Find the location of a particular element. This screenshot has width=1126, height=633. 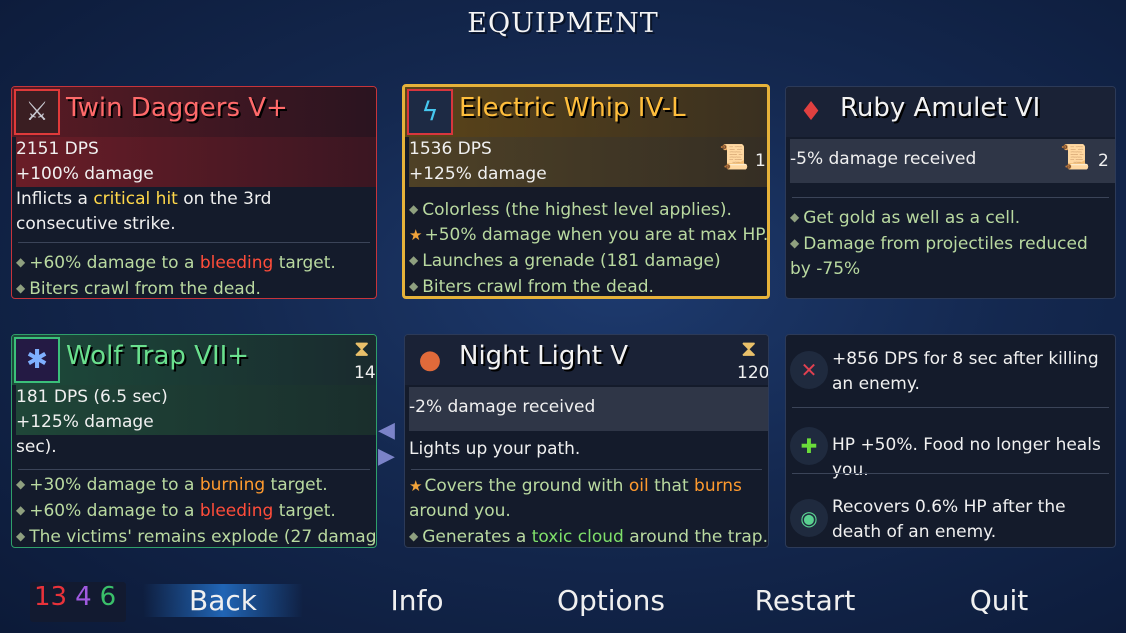

cooldown-timer: 120 is located at coordinates (753, 373).